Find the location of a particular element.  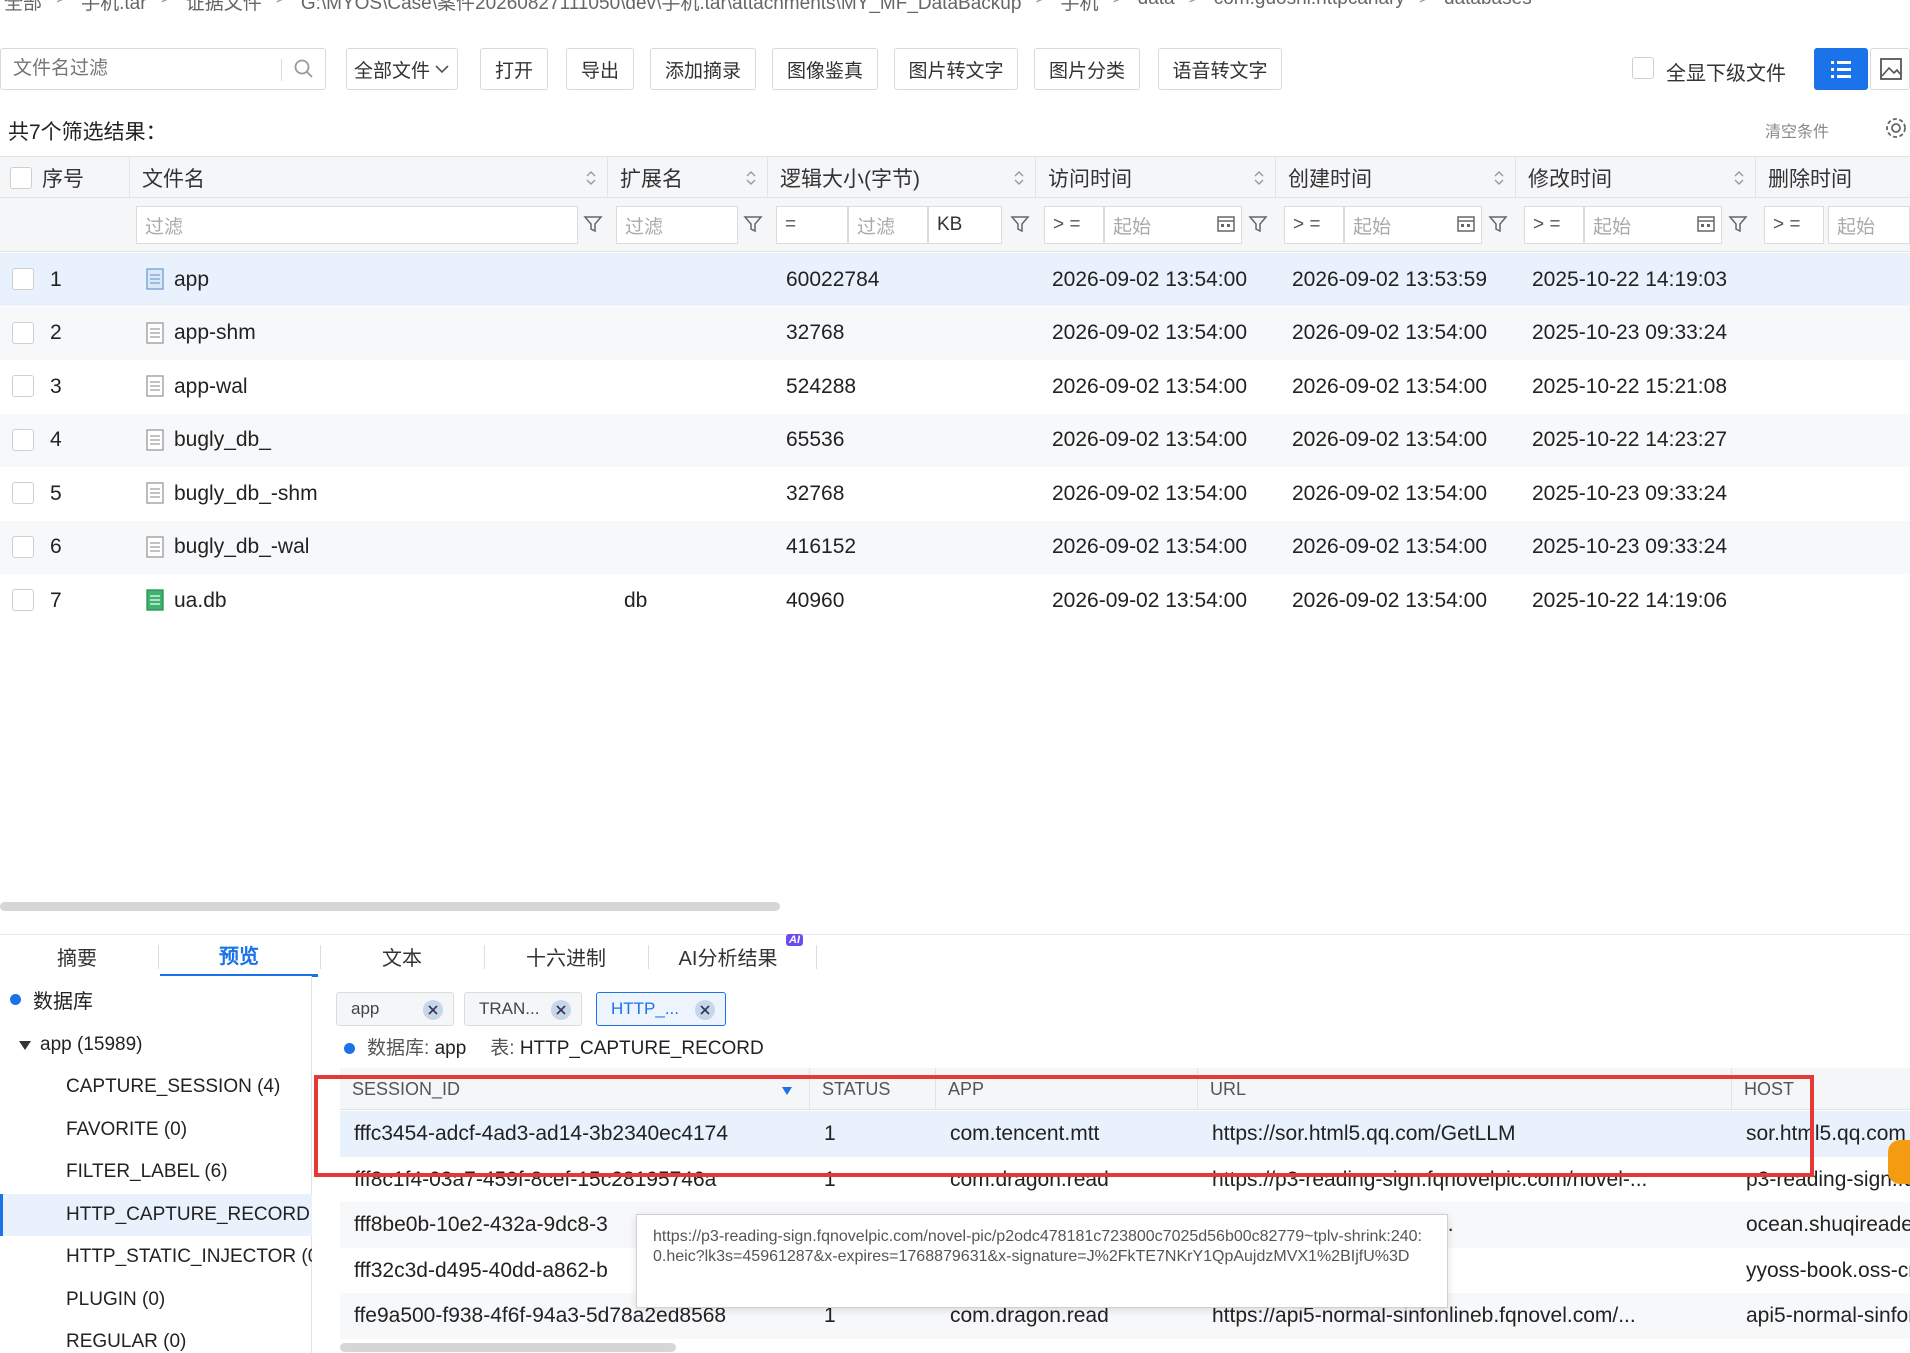

col-index: 序号 is located at coordinates (65, 178).